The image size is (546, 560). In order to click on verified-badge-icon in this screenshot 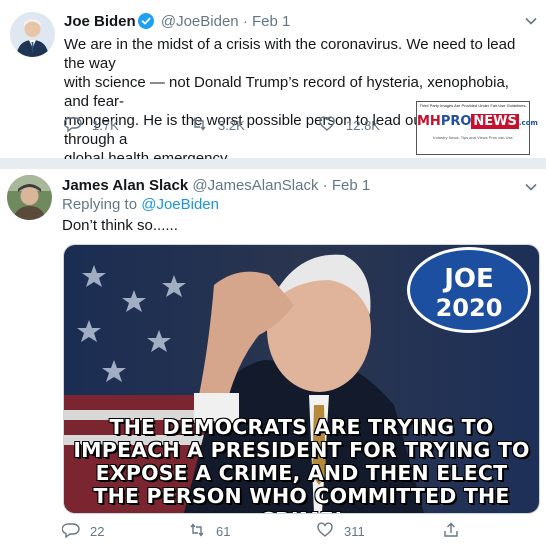, I will do `click(145, 21)`.